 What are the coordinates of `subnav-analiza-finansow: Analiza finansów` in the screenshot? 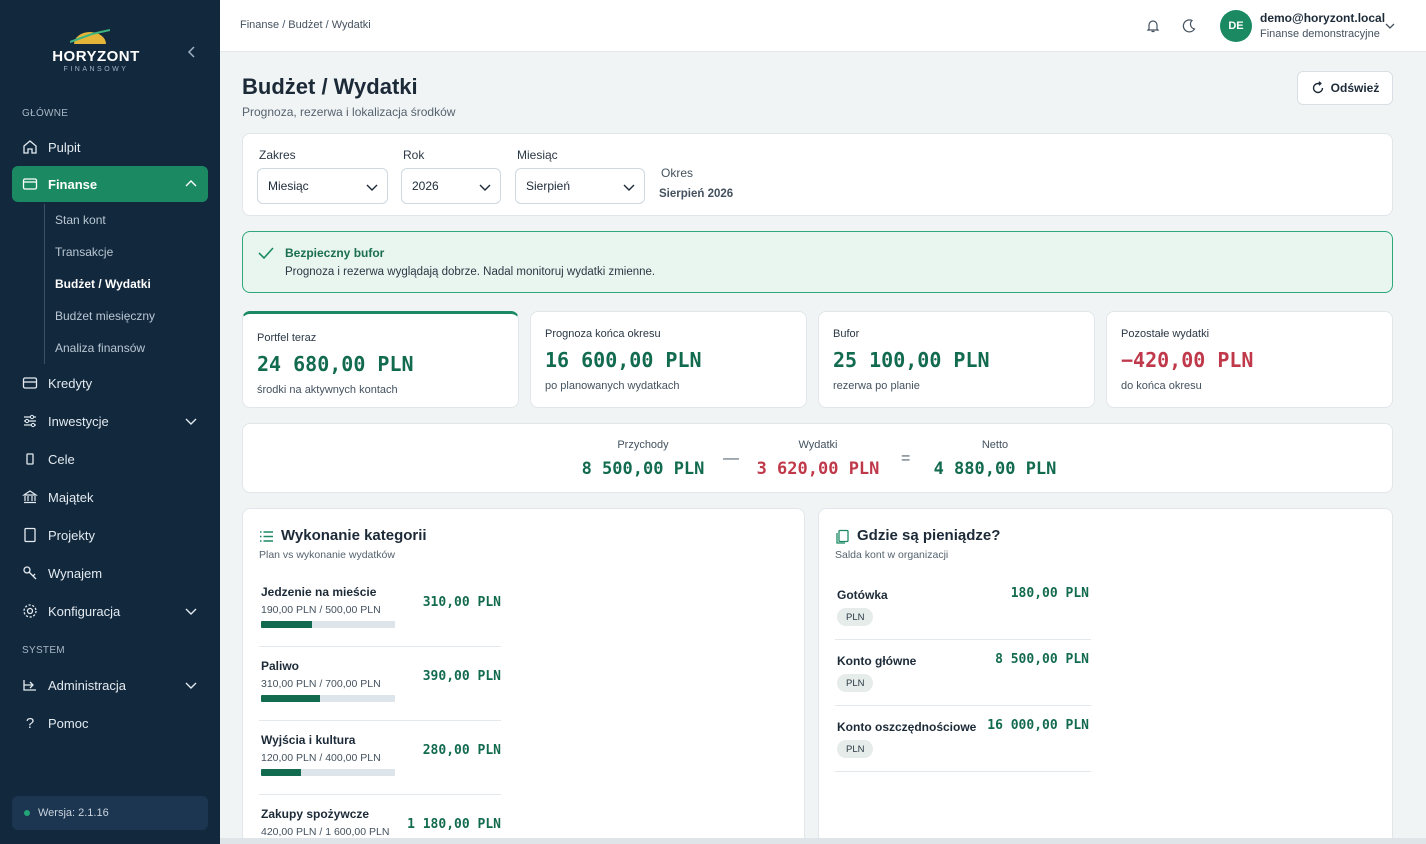 It's located at (100, 348).